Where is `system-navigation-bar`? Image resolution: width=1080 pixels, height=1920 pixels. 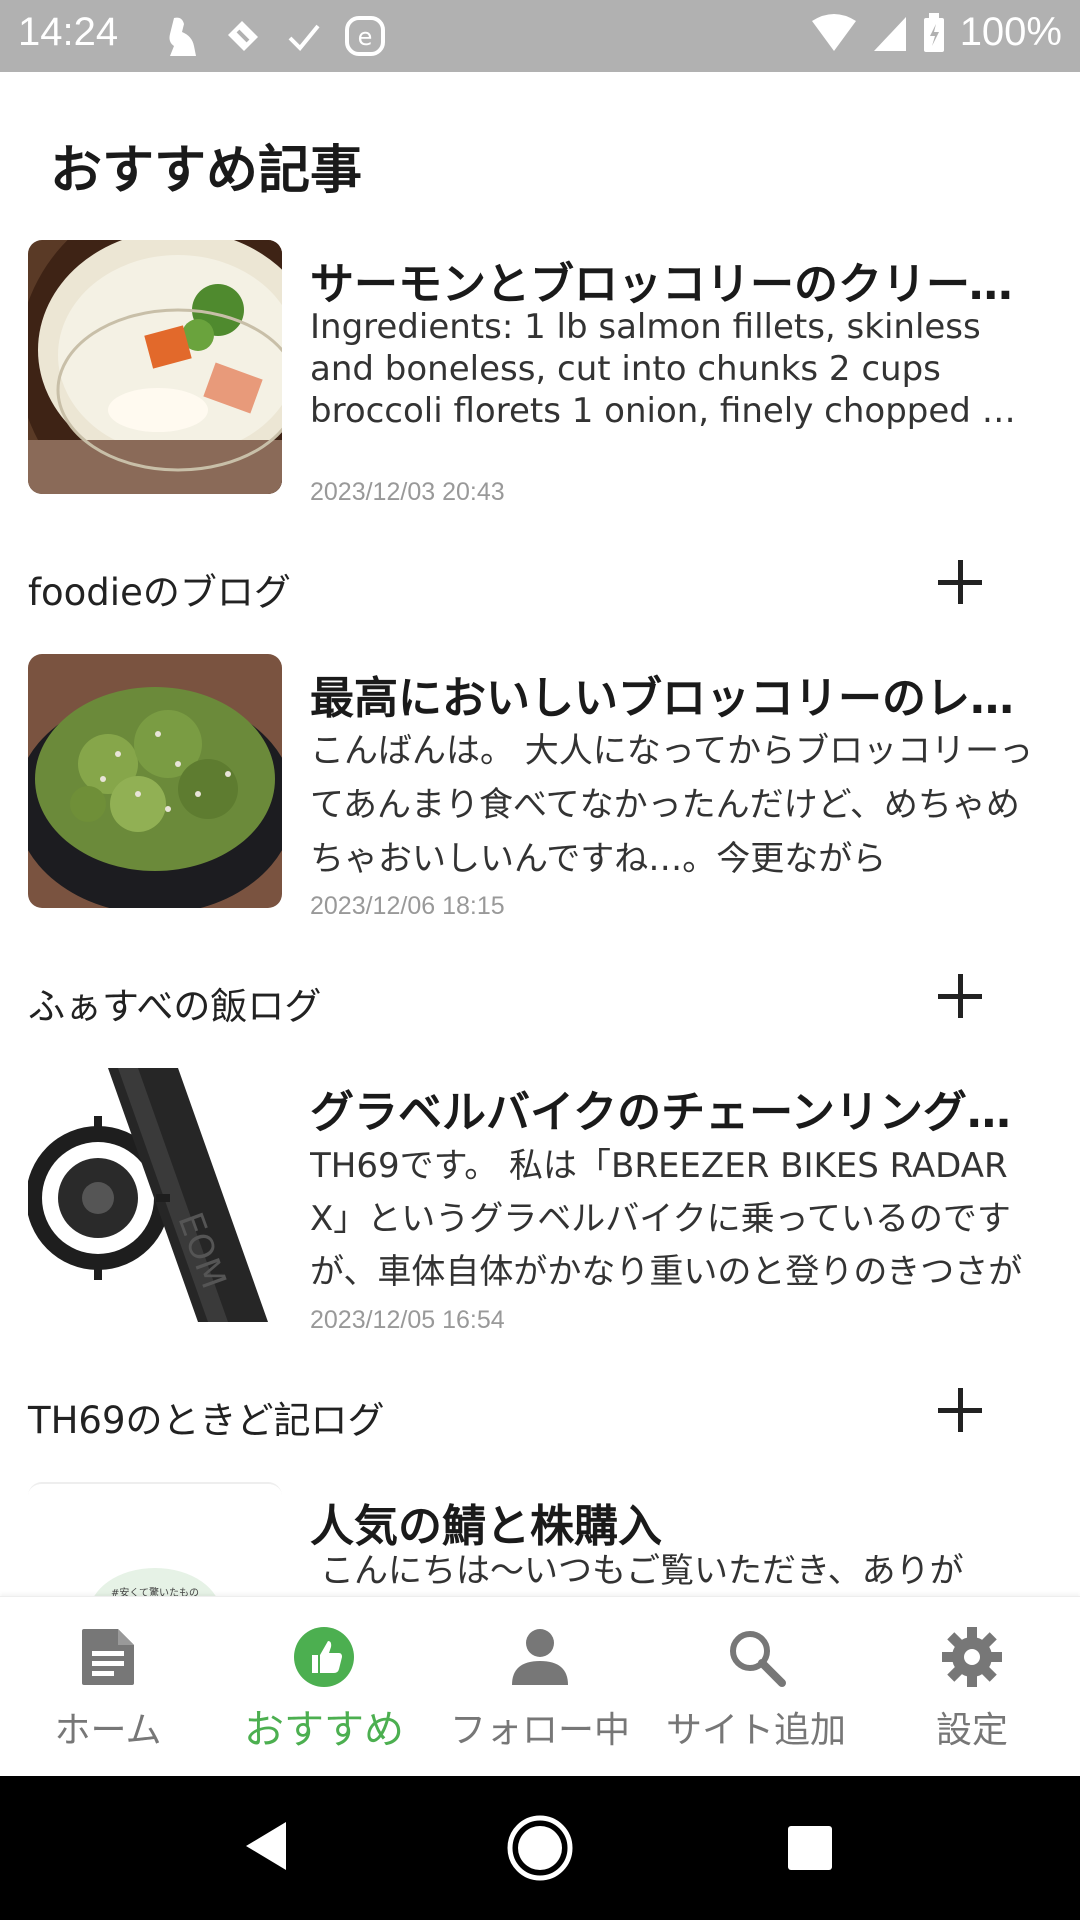 system-navigation-bar is located at coordinates (540, 1848).